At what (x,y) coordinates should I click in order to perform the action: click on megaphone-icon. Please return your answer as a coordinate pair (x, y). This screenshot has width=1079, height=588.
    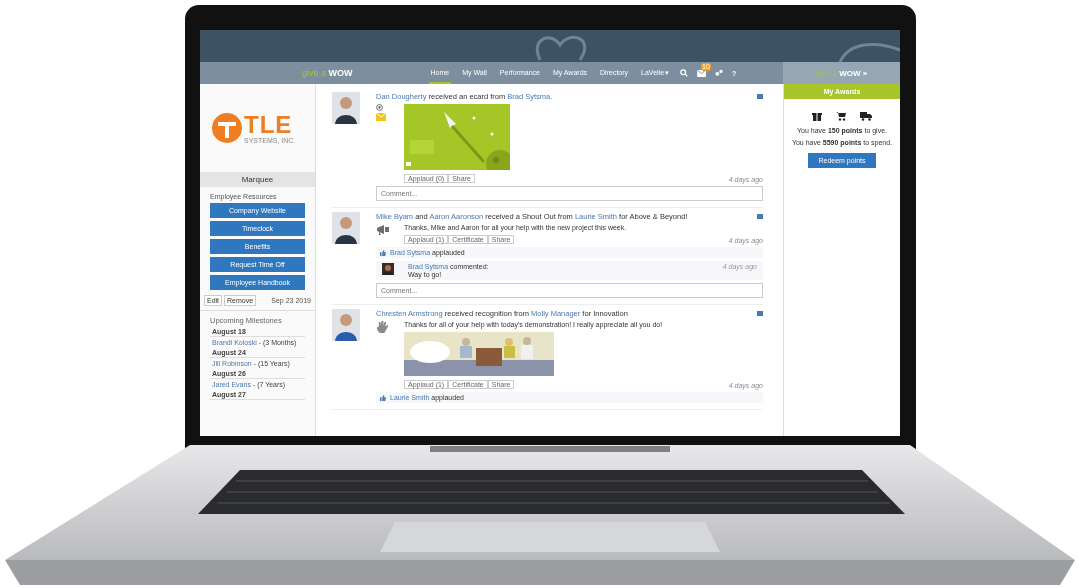
    Looking at the image, I should click on (383, 230).